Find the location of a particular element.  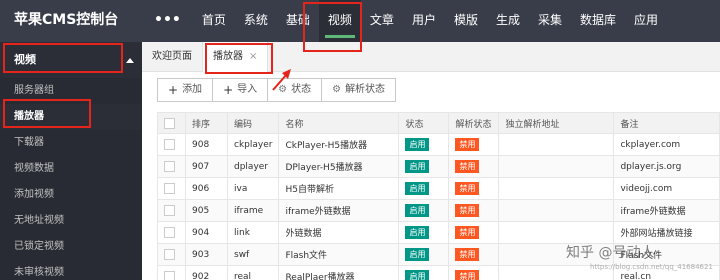

sidebar-group-video: 视频 is located at coordinates (71, 60).